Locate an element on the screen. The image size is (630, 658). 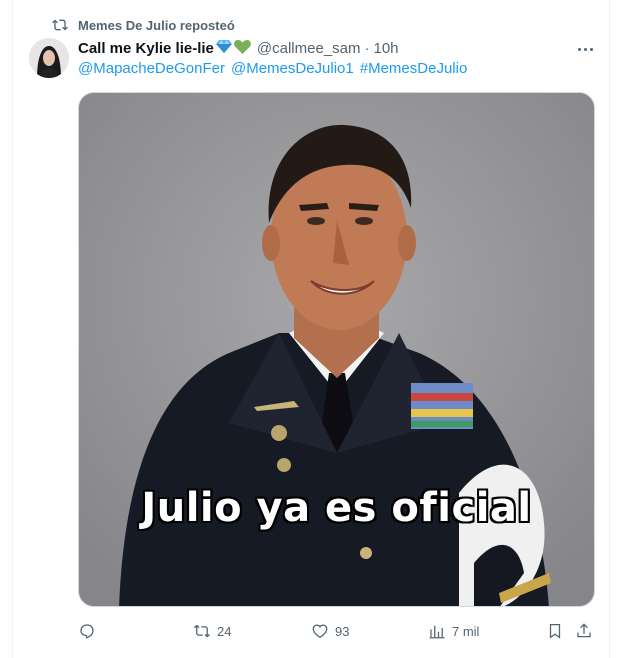
avatar is located at coordinates (49, 58).